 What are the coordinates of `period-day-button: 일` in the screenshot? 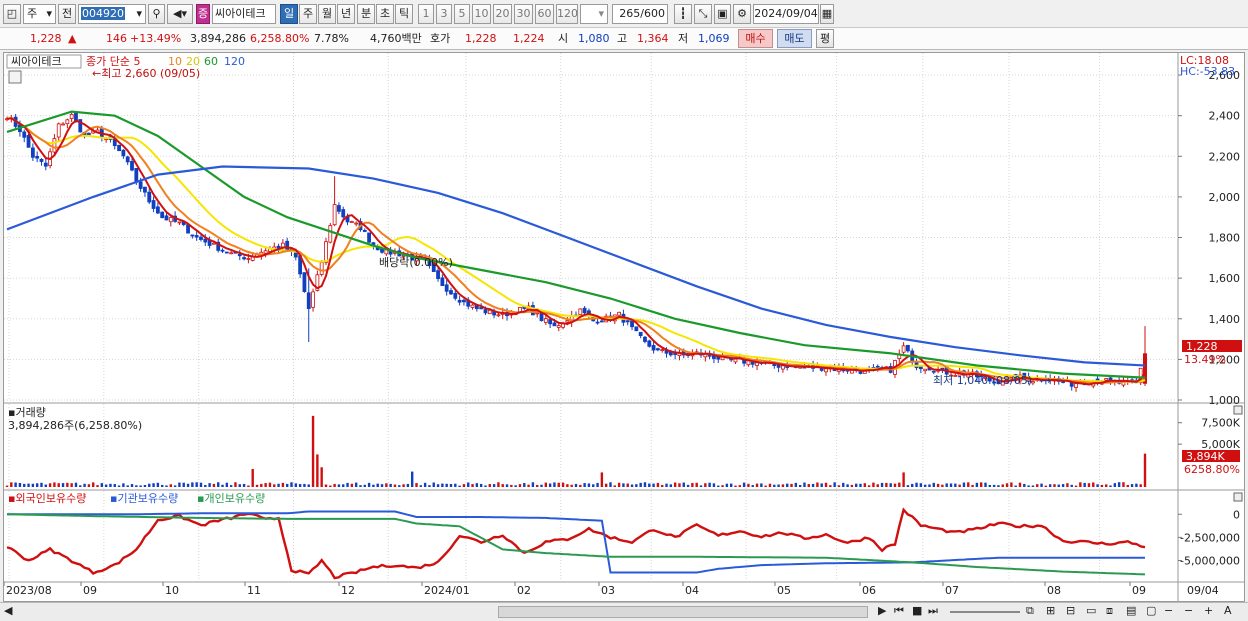 It's located at (289, 14).